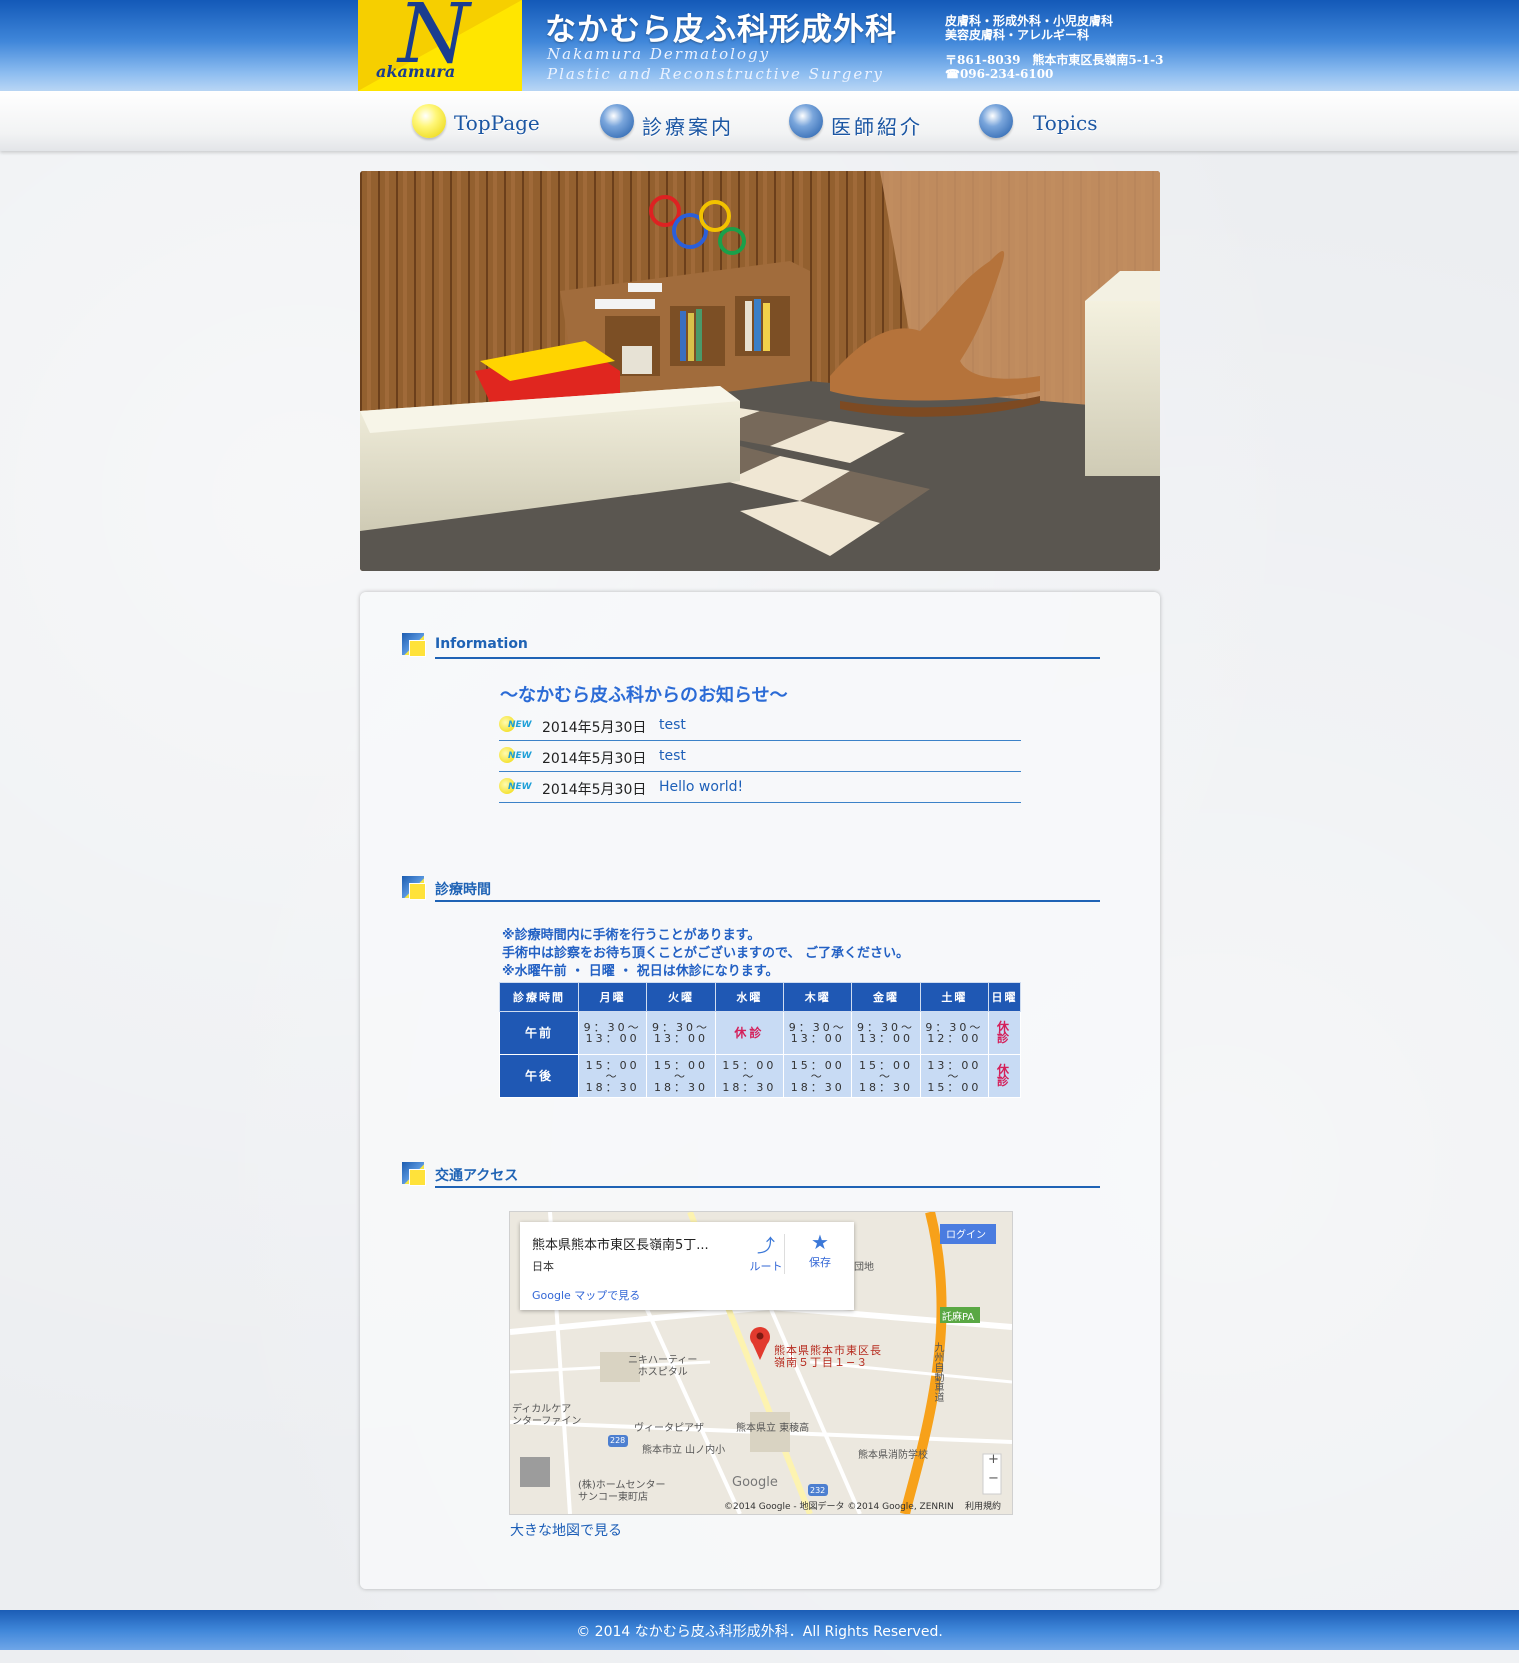  I want to click on zoom-in-button: +, so click(993, 1459).